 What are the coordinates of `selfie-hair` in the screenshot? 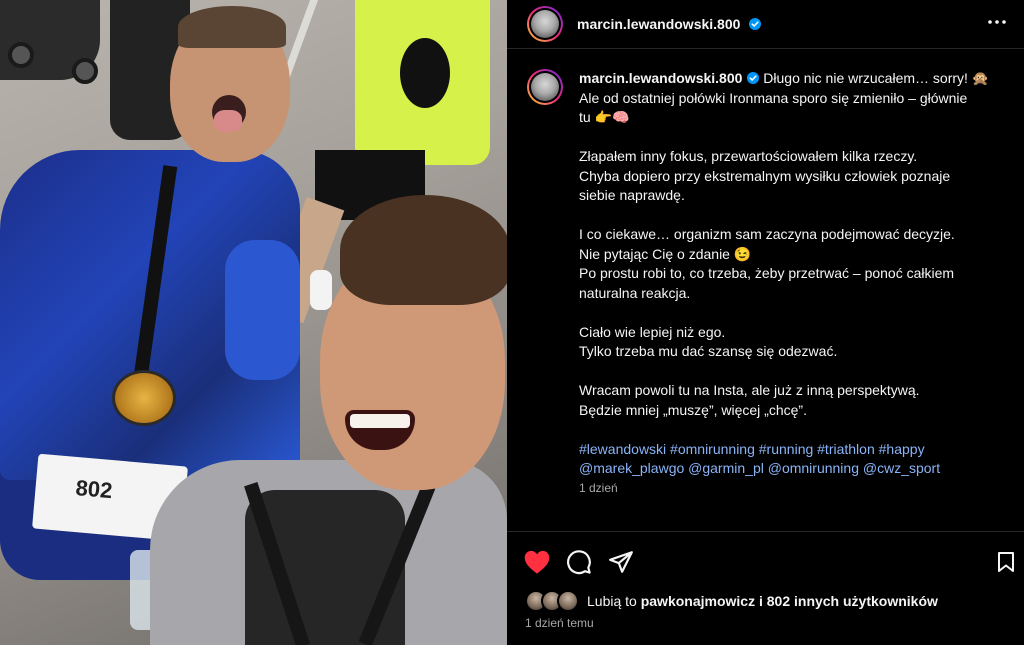 It's located at (423, 250).